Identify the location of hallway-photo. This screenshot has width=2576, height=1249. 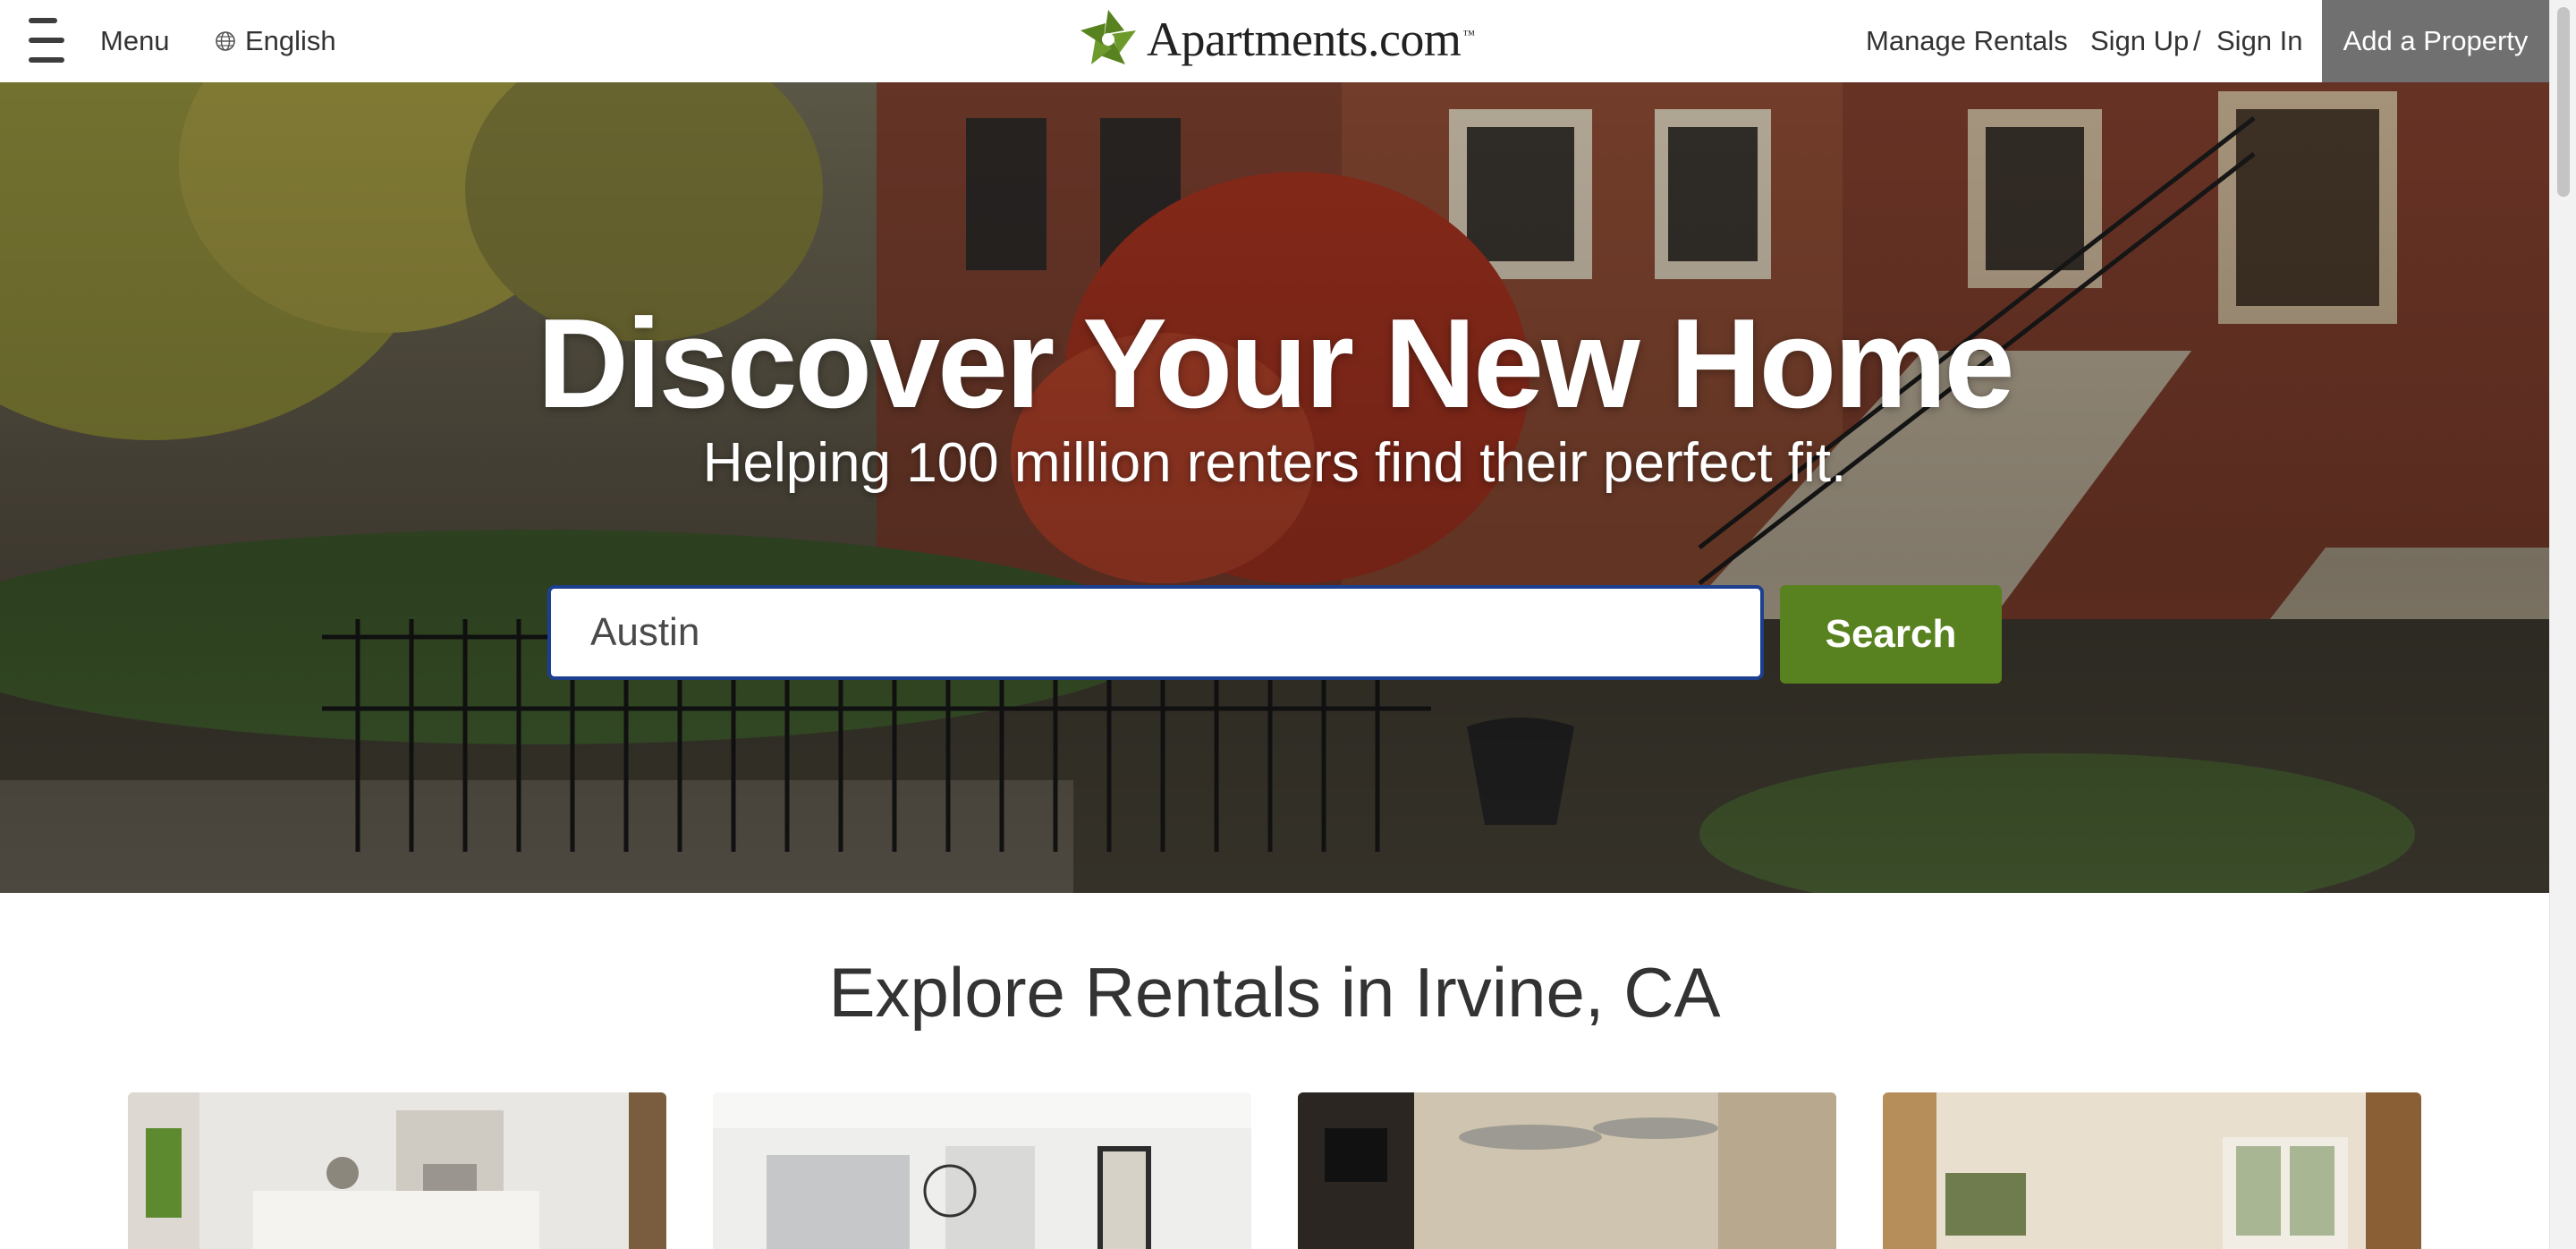
(982, 1171).